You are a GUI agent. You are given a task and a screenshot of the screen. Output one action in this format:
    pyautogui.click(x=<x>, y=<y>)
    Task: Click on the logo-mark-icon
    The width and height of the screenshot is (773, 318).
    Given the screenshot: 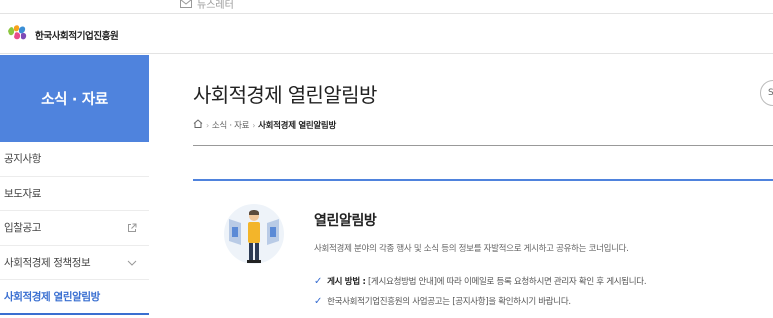 What is the action you would take?
    pyautogui.click(x=18, y=34)
    